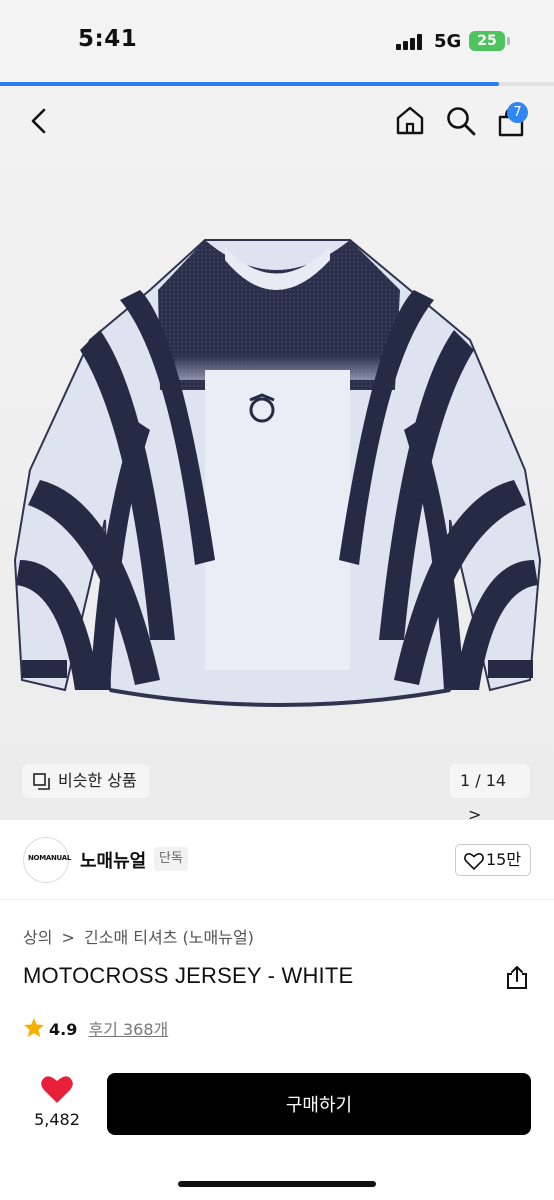  Describe the element at coordinates (277, 1184) in the screenshot. I see `home-indicator` at that location.